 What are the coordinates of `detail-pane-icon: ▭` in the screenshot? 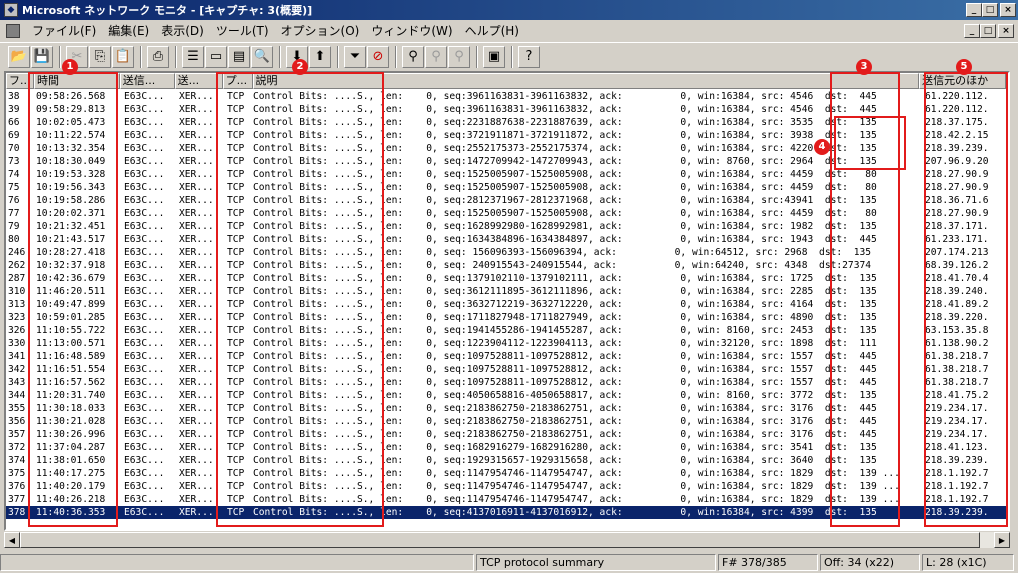 It's located at (216, 56).